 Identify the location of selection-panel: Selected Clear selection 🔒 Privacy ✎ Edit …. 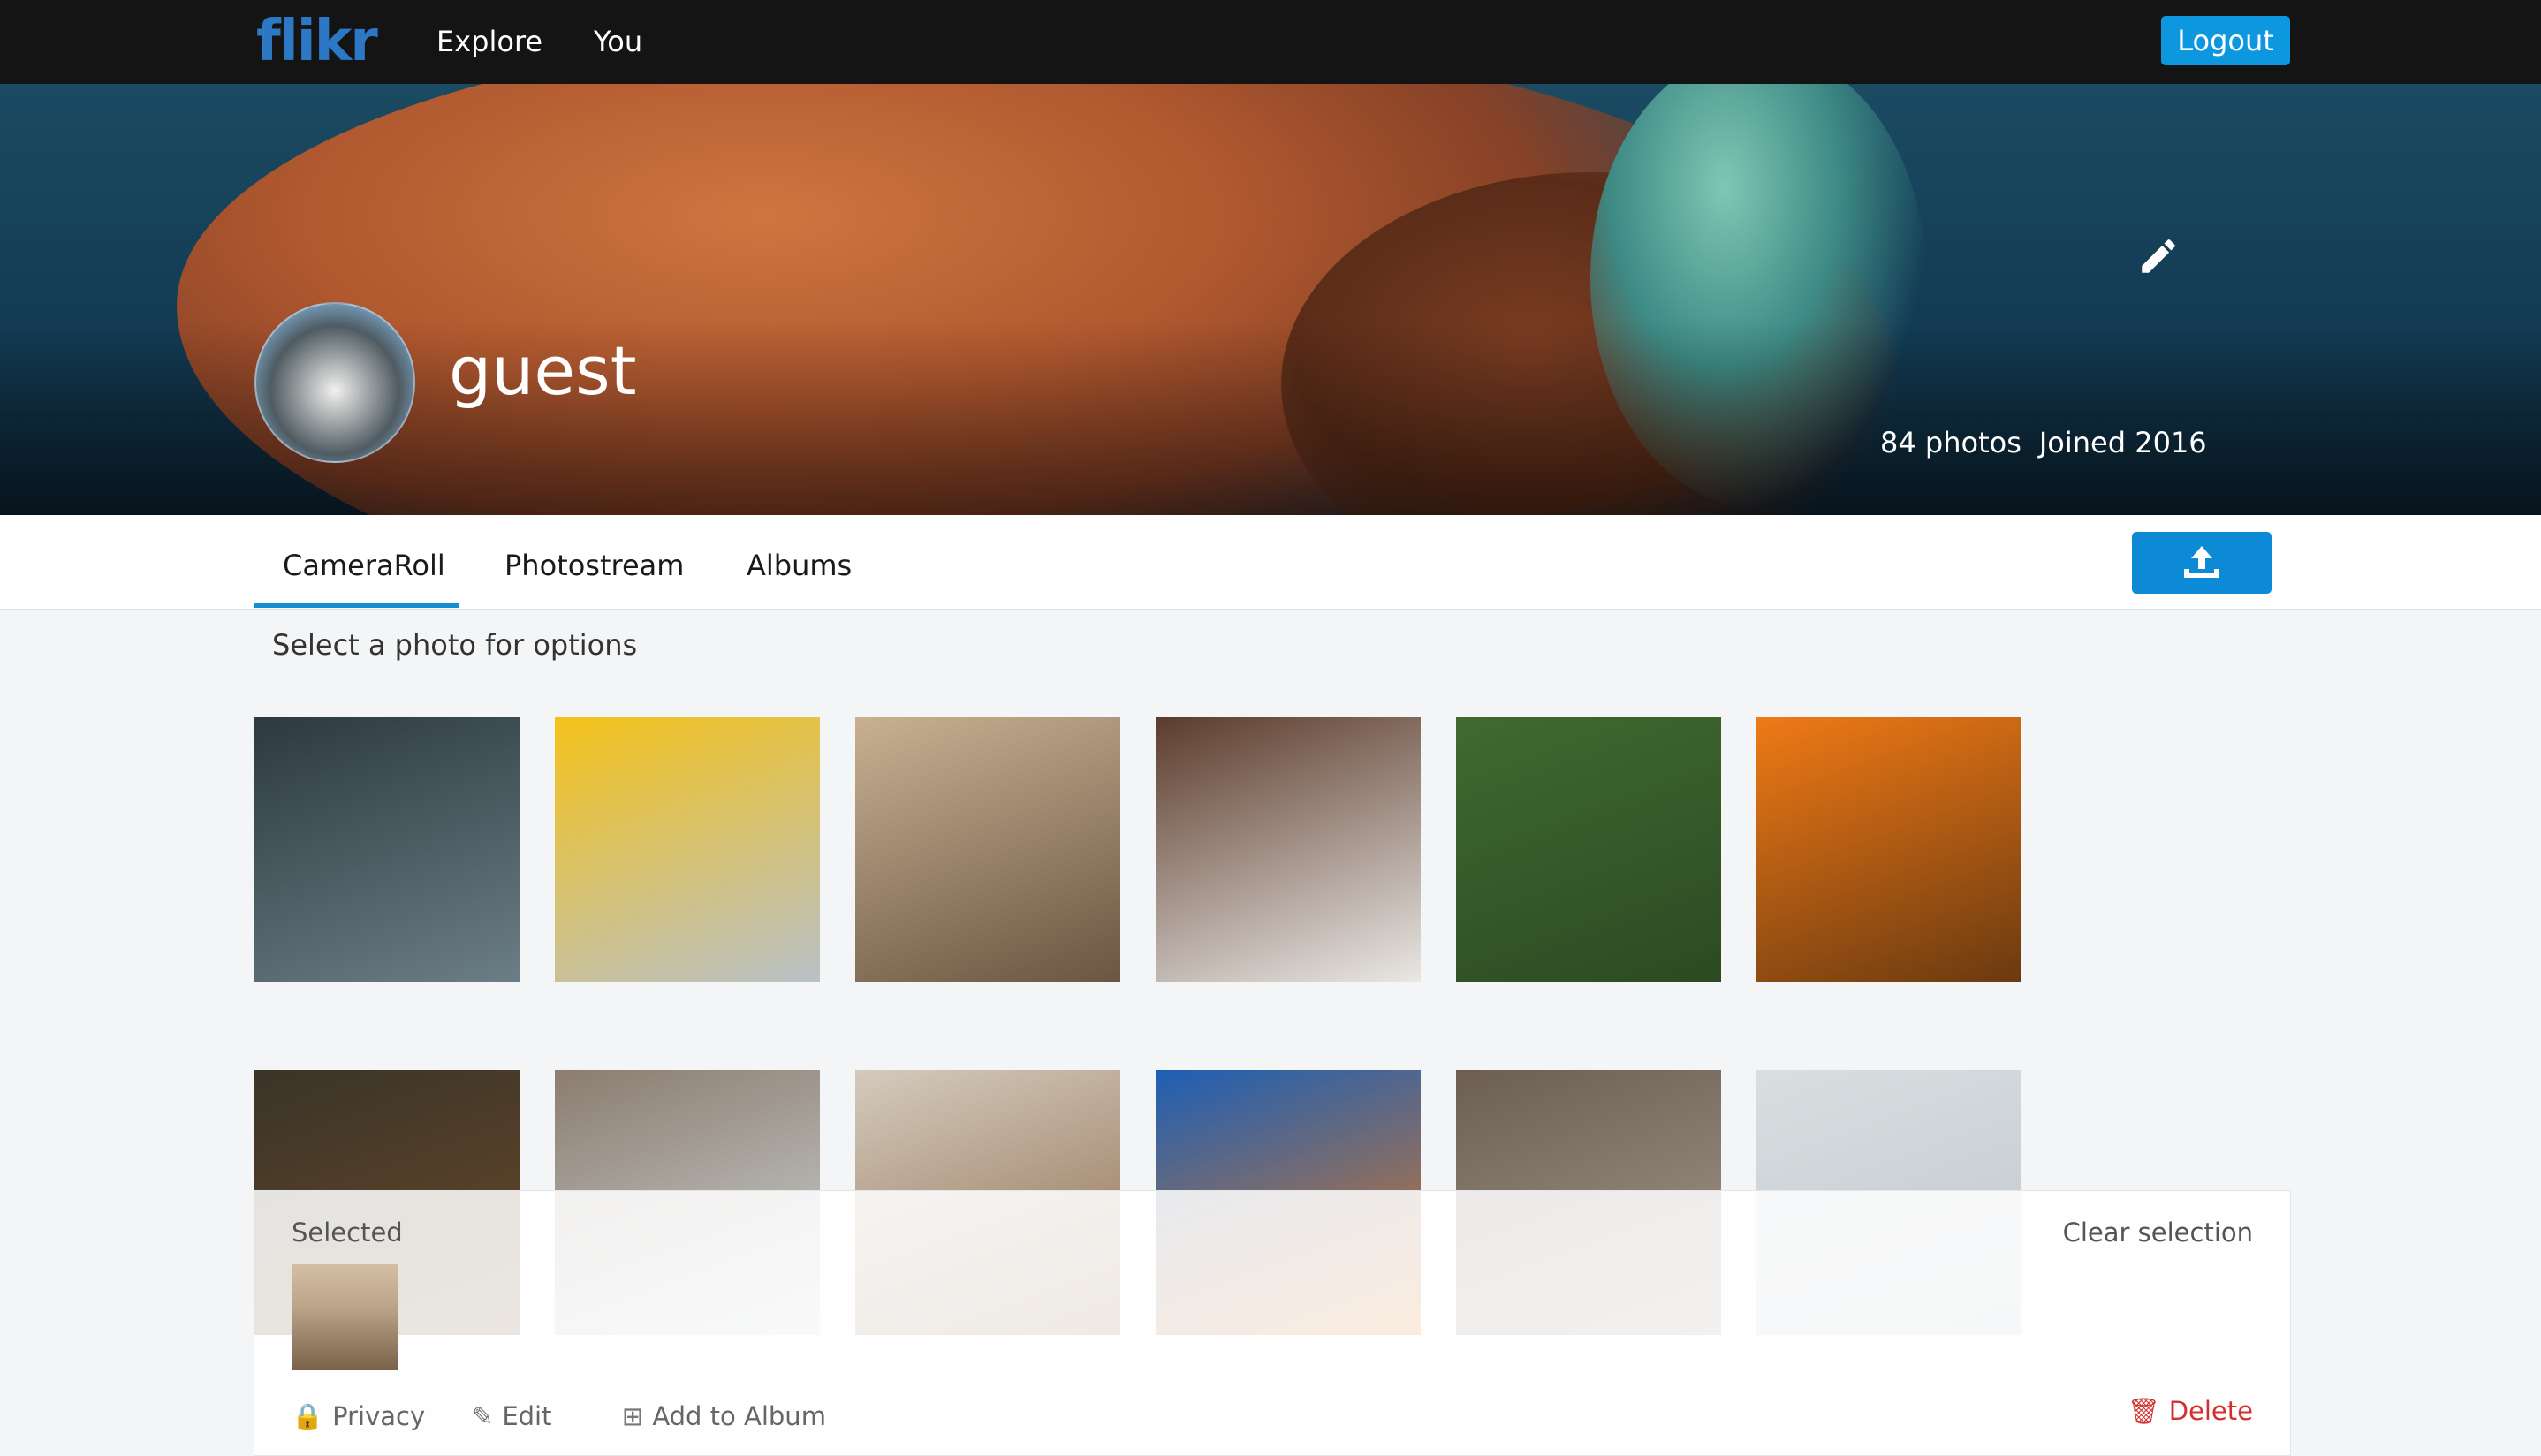
(1273, 1323).